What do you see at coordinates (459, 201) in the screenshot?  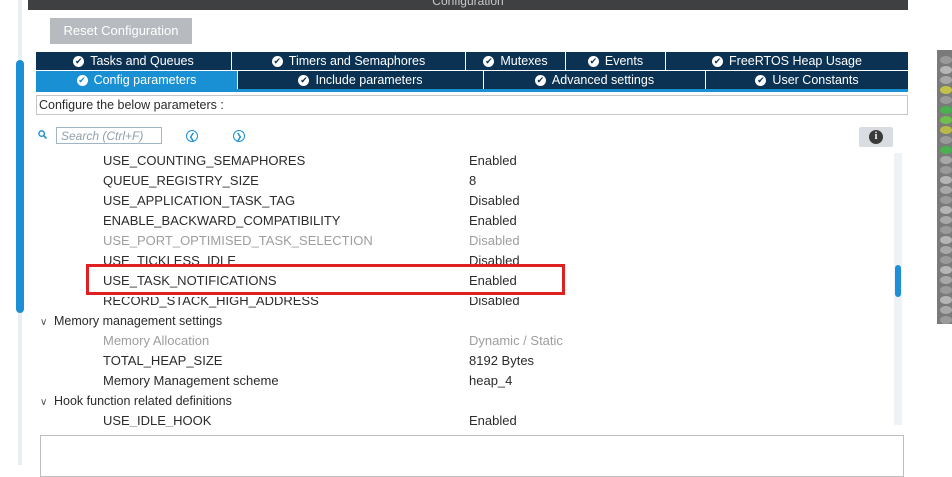 I see `param-row: USE_APPLICATION_TASK_TAG Disabled` at bounding box center [459, 201].